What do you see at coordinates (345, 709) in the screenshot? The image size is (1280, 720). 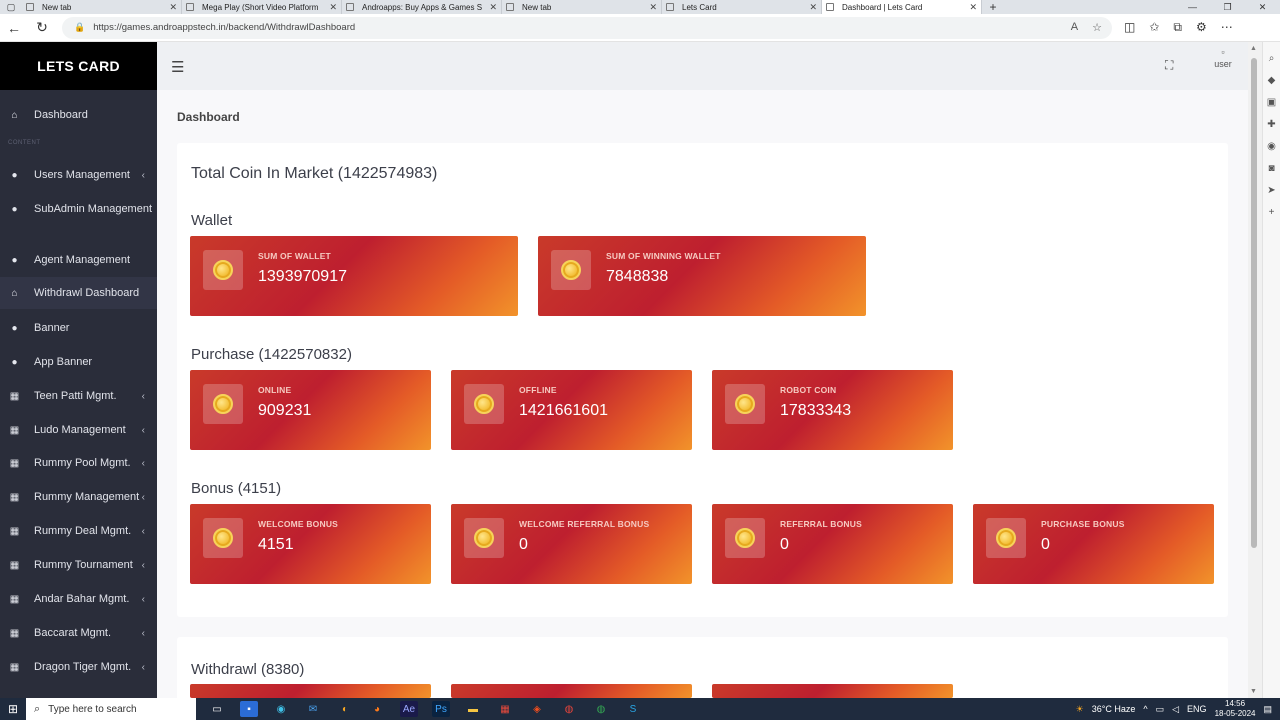 I see `app-icon: ◐` at bounding box center [345, 709].